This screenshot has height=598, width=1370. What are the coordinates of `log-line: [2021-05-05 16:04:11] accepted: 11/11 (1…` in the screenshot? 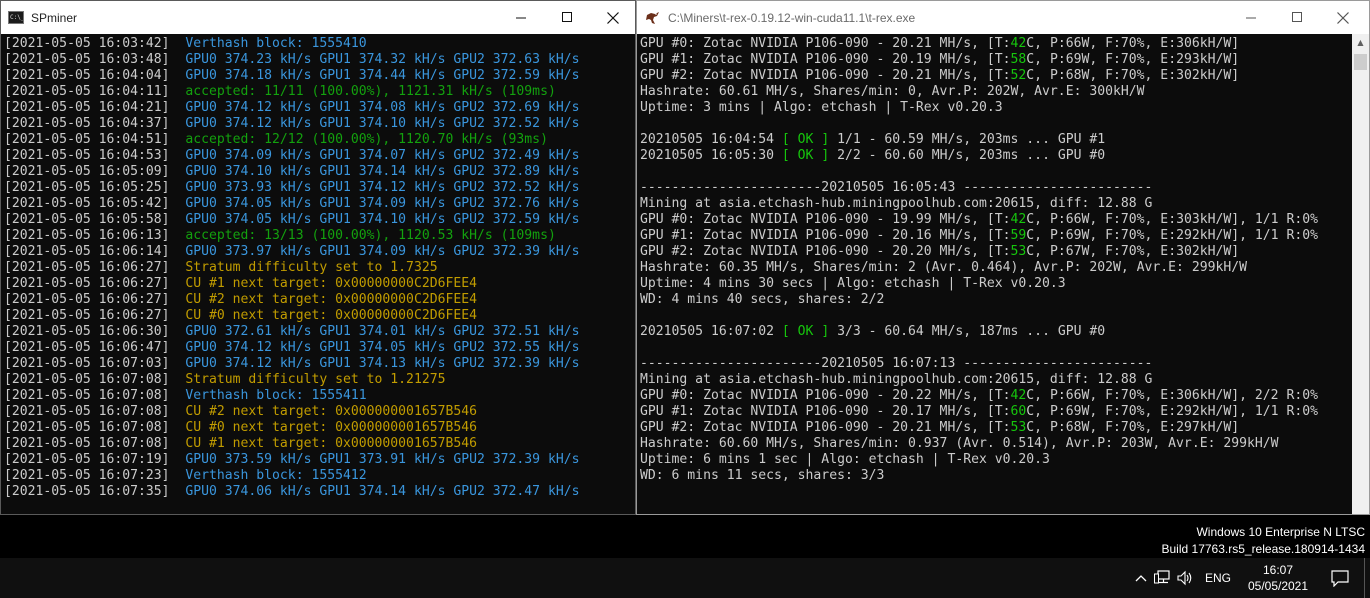 It's located at (319, 92).